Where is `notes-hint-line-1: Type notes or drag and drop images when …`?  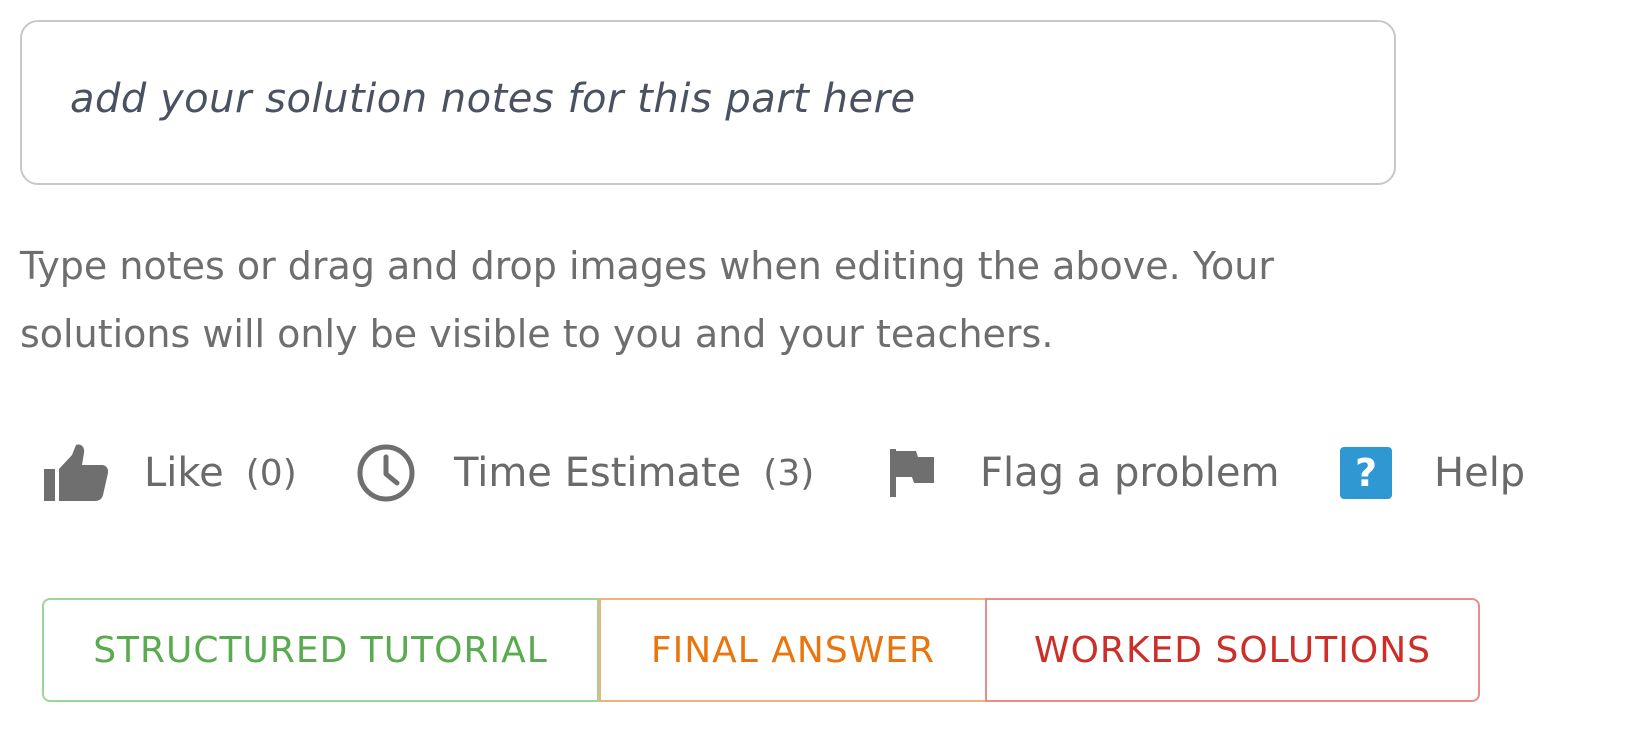
notes-hint-line-1: Type notes or drag and drop images when … is located at coordinates (647, 266).